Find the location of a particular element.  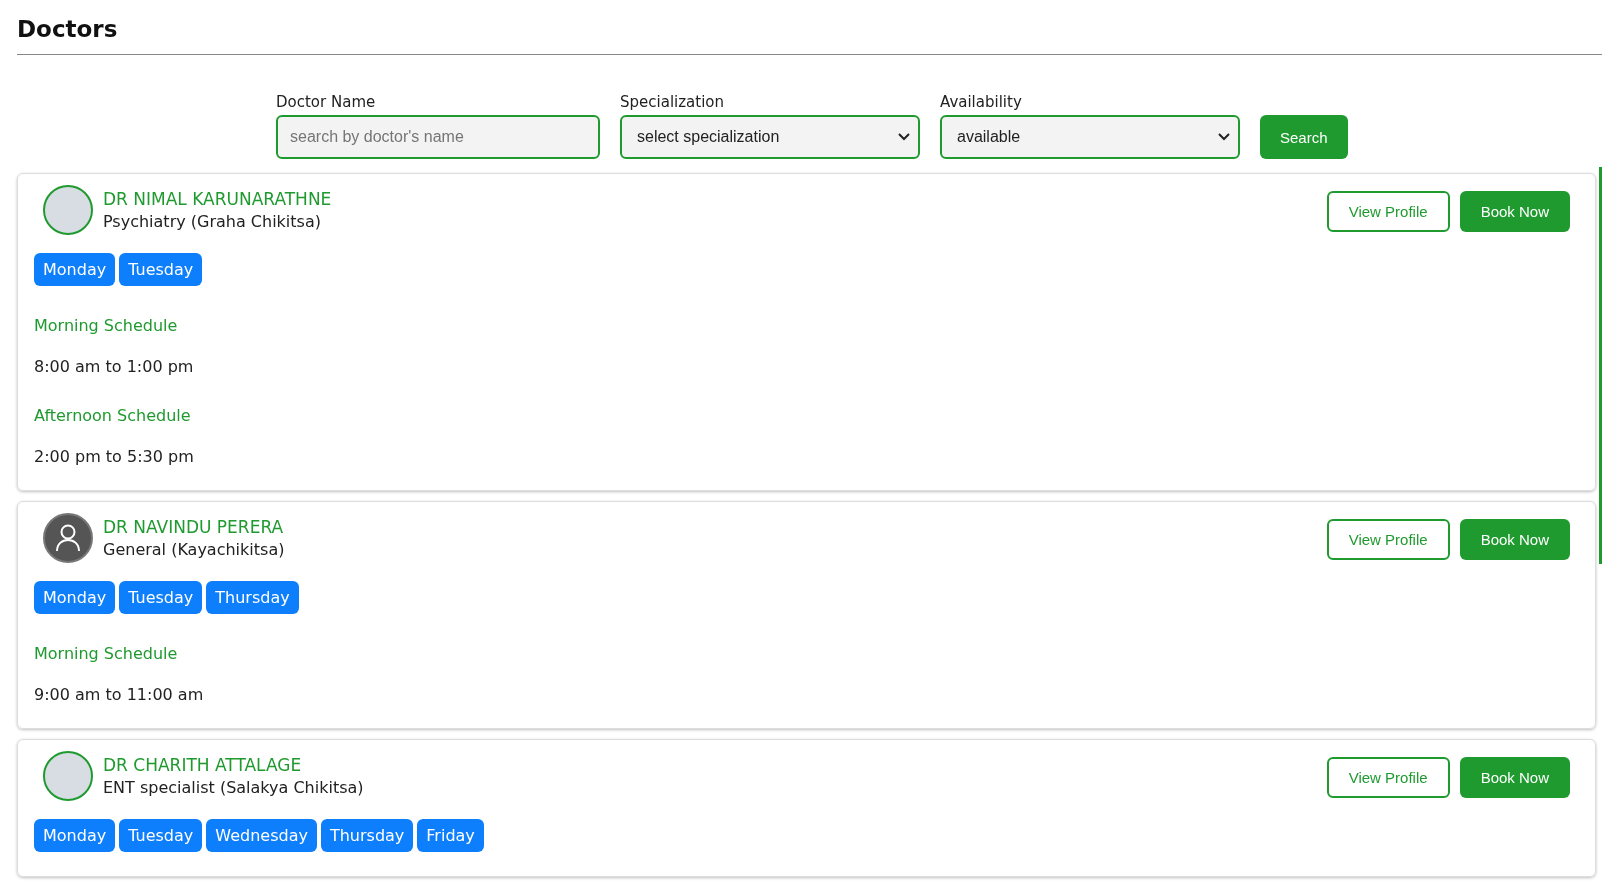

doctor-name: DR NAVINDU PERERA is located at coordinates (194, 527).